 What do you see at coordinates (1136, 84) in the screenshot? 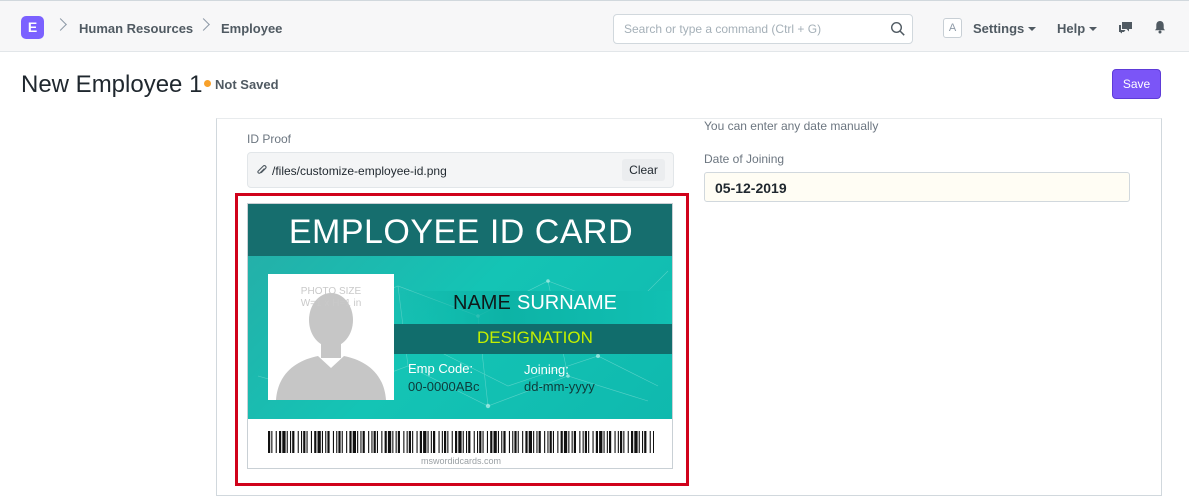
I see `save-button: Save` at bounding box center [1136, 84].